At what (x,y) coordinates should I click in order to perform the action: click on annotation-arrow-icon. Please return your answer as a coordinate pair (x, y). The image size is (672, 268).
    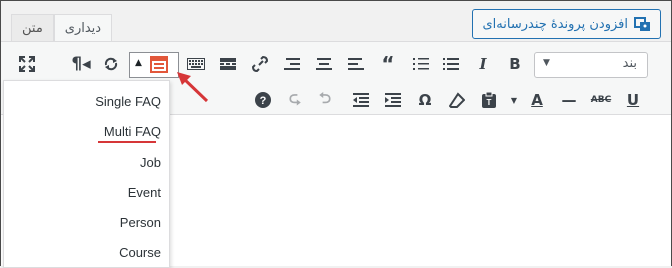
    Looking at the image, I should click on (193, 87).